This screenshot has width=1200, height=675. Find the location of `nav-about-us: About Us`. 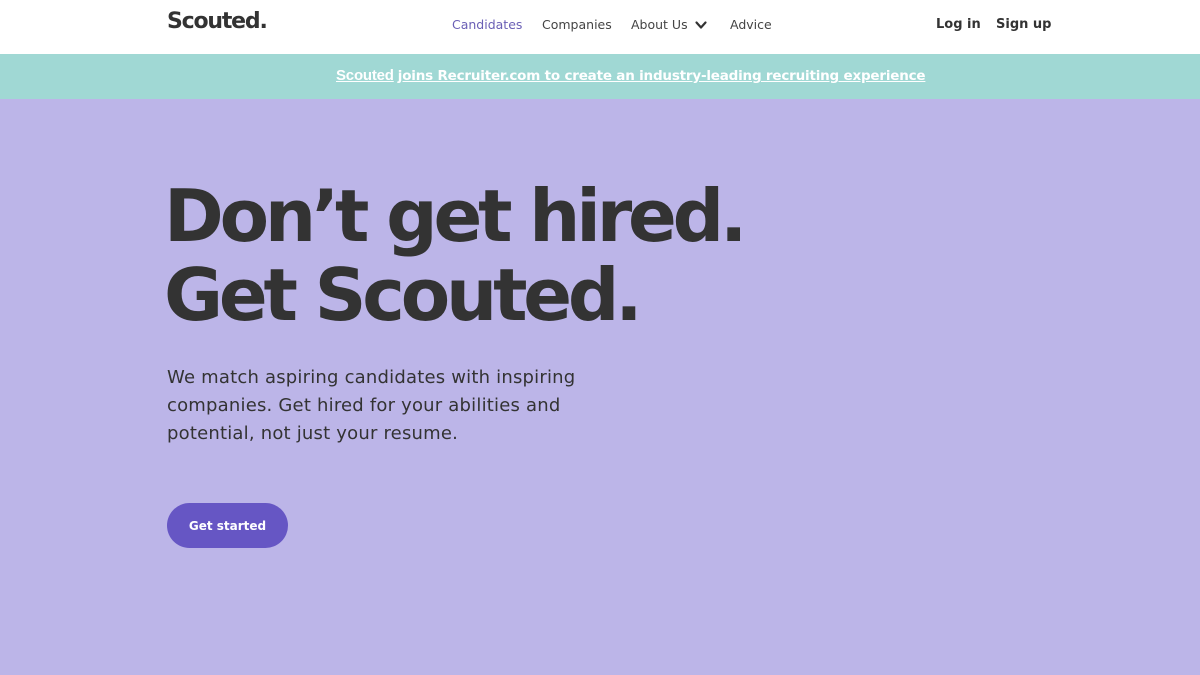

nav-about-us: About Us is located at coordinates (669, 24).